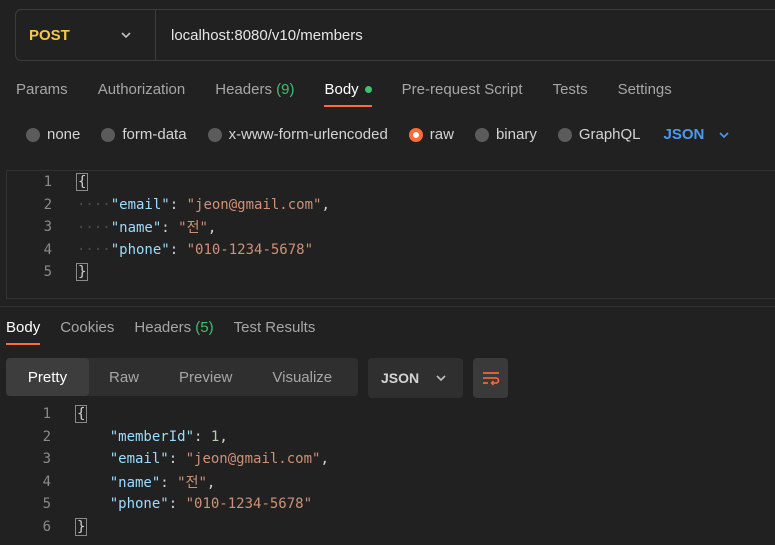  Describe the element at coordinates (124, 377) in the screenshot. I see `view-raw-button: Raw` at that location.